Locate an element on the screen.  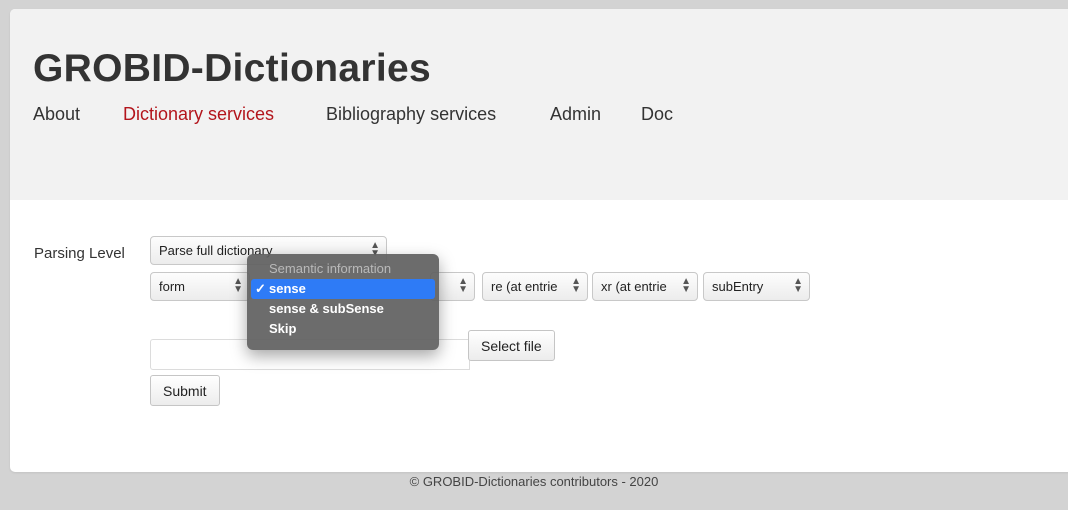
nav-admin: Admin is located at coordinates (575, 114).